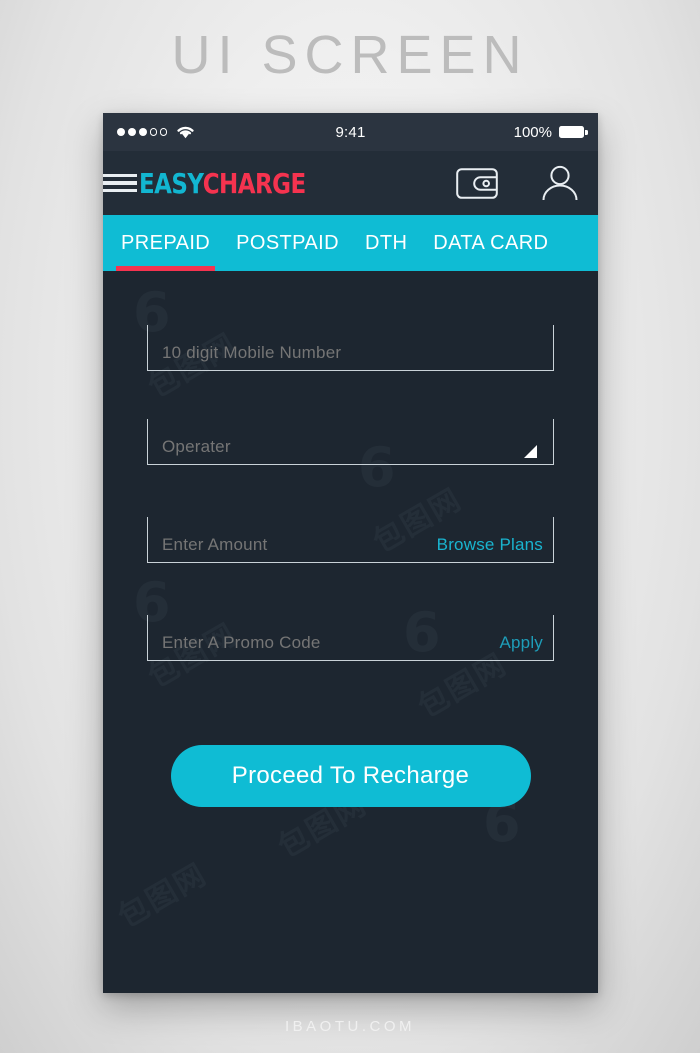 The image size is (700, 1053). I want to click on mobile-number-field-inner, so click(350, 356).